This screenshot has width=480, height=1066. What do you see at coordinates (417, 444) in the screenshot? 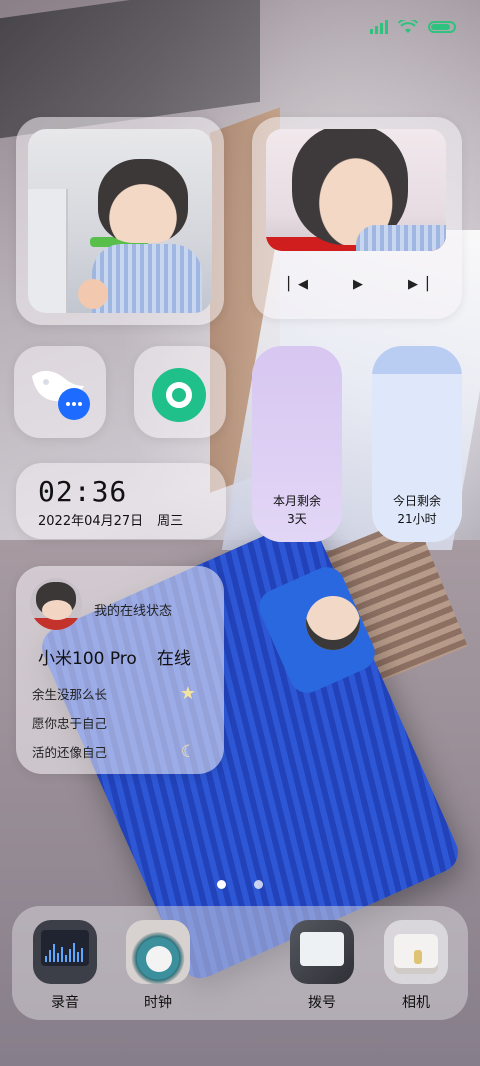
I see `day-remaining-widget: 今日剩余 21小时` at bounding box center [417, 444].